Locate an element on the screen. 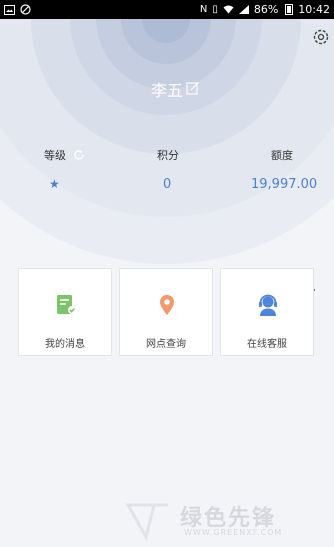  card-branch-lookup: 网点查询 is located at coordinates (166, 312).